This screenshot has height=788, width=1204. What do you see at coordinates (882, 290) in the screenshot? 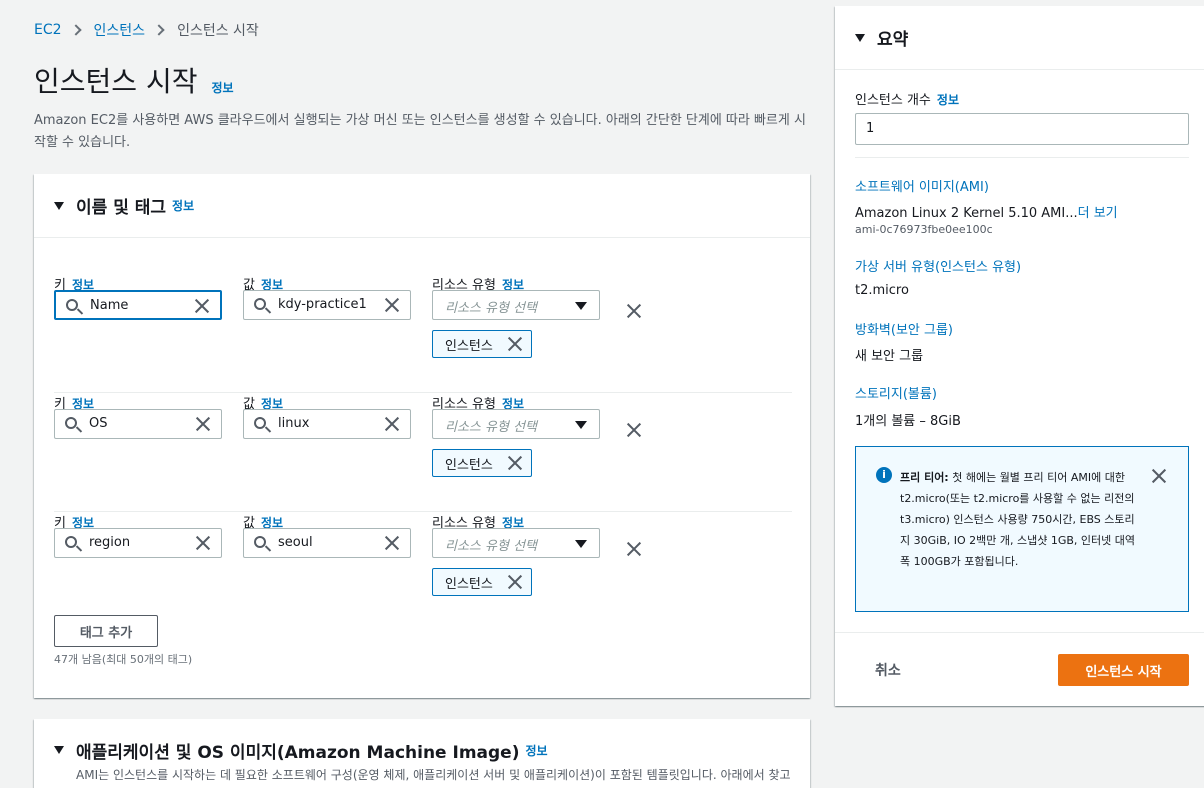
I see `instance-type-value: t2.micro` at bounding box center [882, 290].